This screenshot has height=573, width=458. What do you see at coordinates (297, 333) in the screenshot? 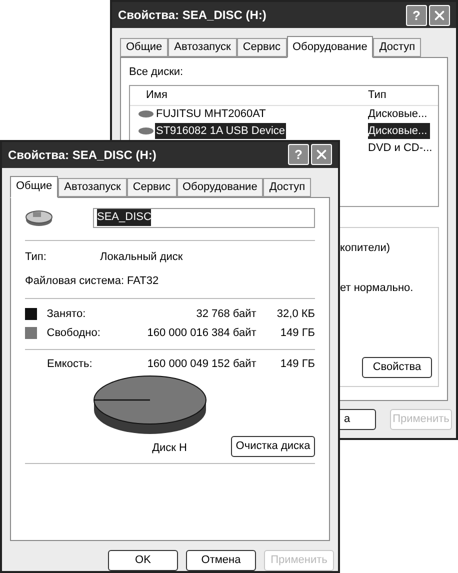
I see `usage-size: 149 ГБ` at bounding box center [297, 333].